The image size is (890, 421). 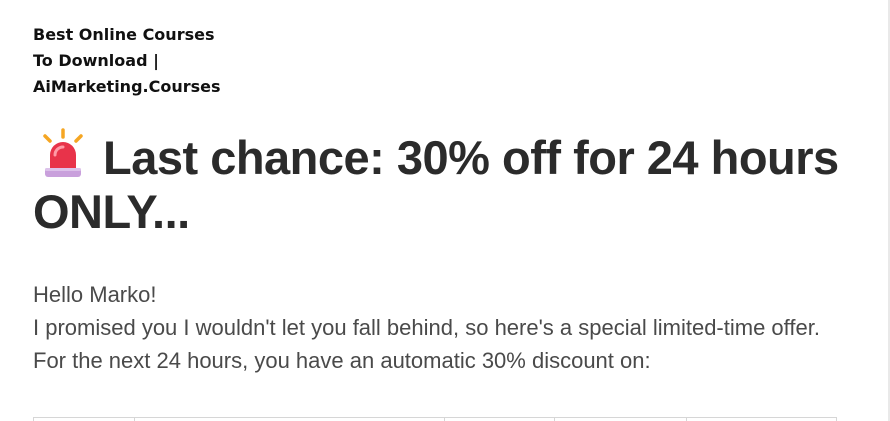 I want to click on brand-line-3: AiMarketing.Courses, so click(x=127, y=86).